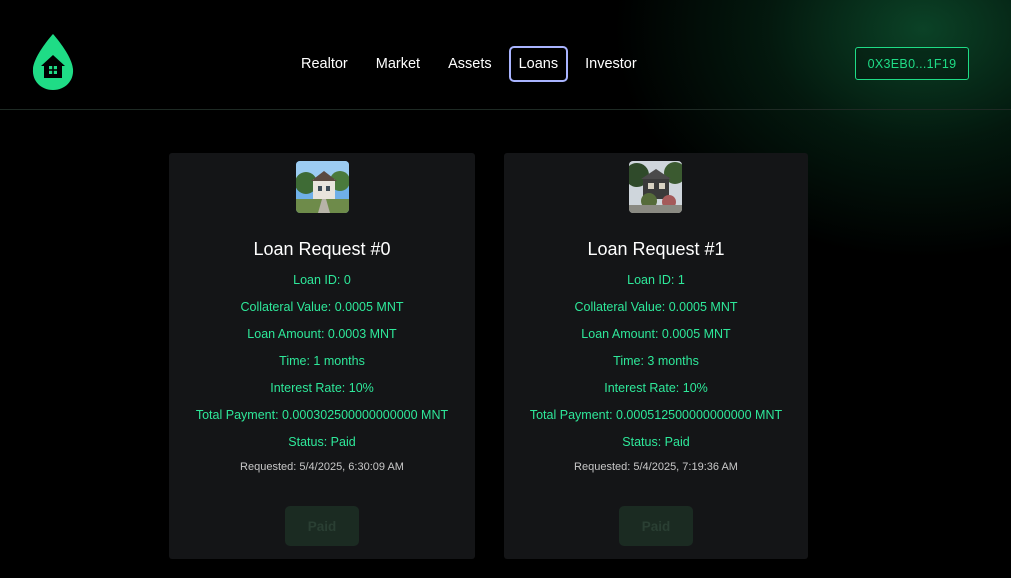  What do you see at coordinates (53, 62) in the screenshot?
I see `house-drop-icon` at bounding box center [53, 62].